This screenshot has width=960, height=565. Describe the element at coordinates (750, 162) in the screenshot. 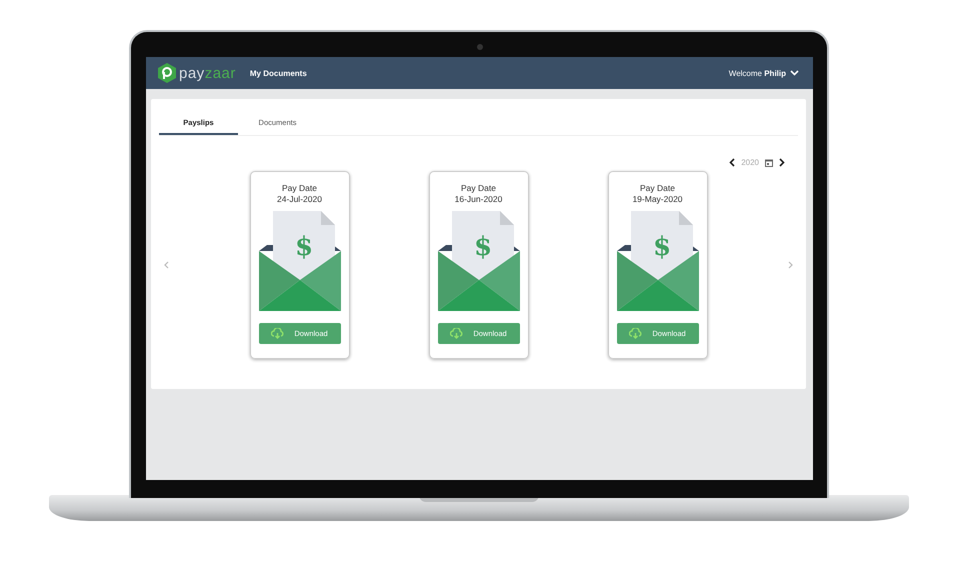

I see `year-text: 2020` at that location.